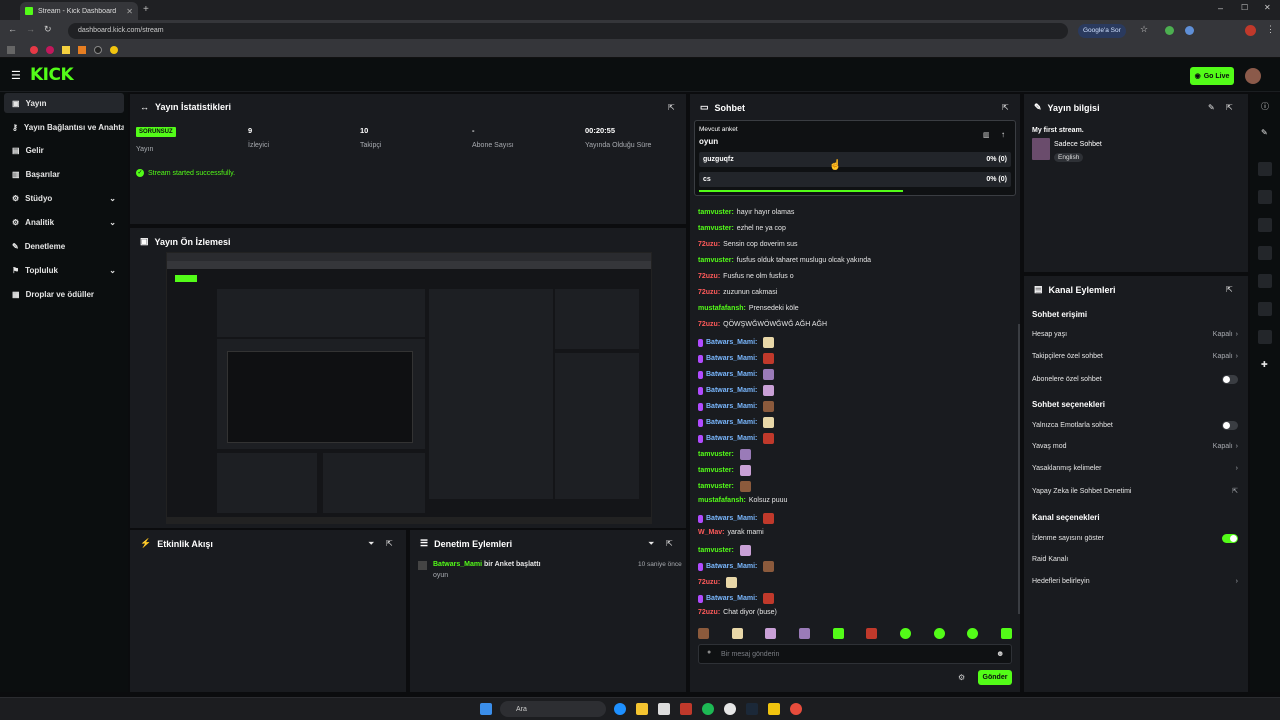  What do you see at coordinates (730, 709) in the screenshot?
I see `chrome-icon` at bounding box center [730, 709].